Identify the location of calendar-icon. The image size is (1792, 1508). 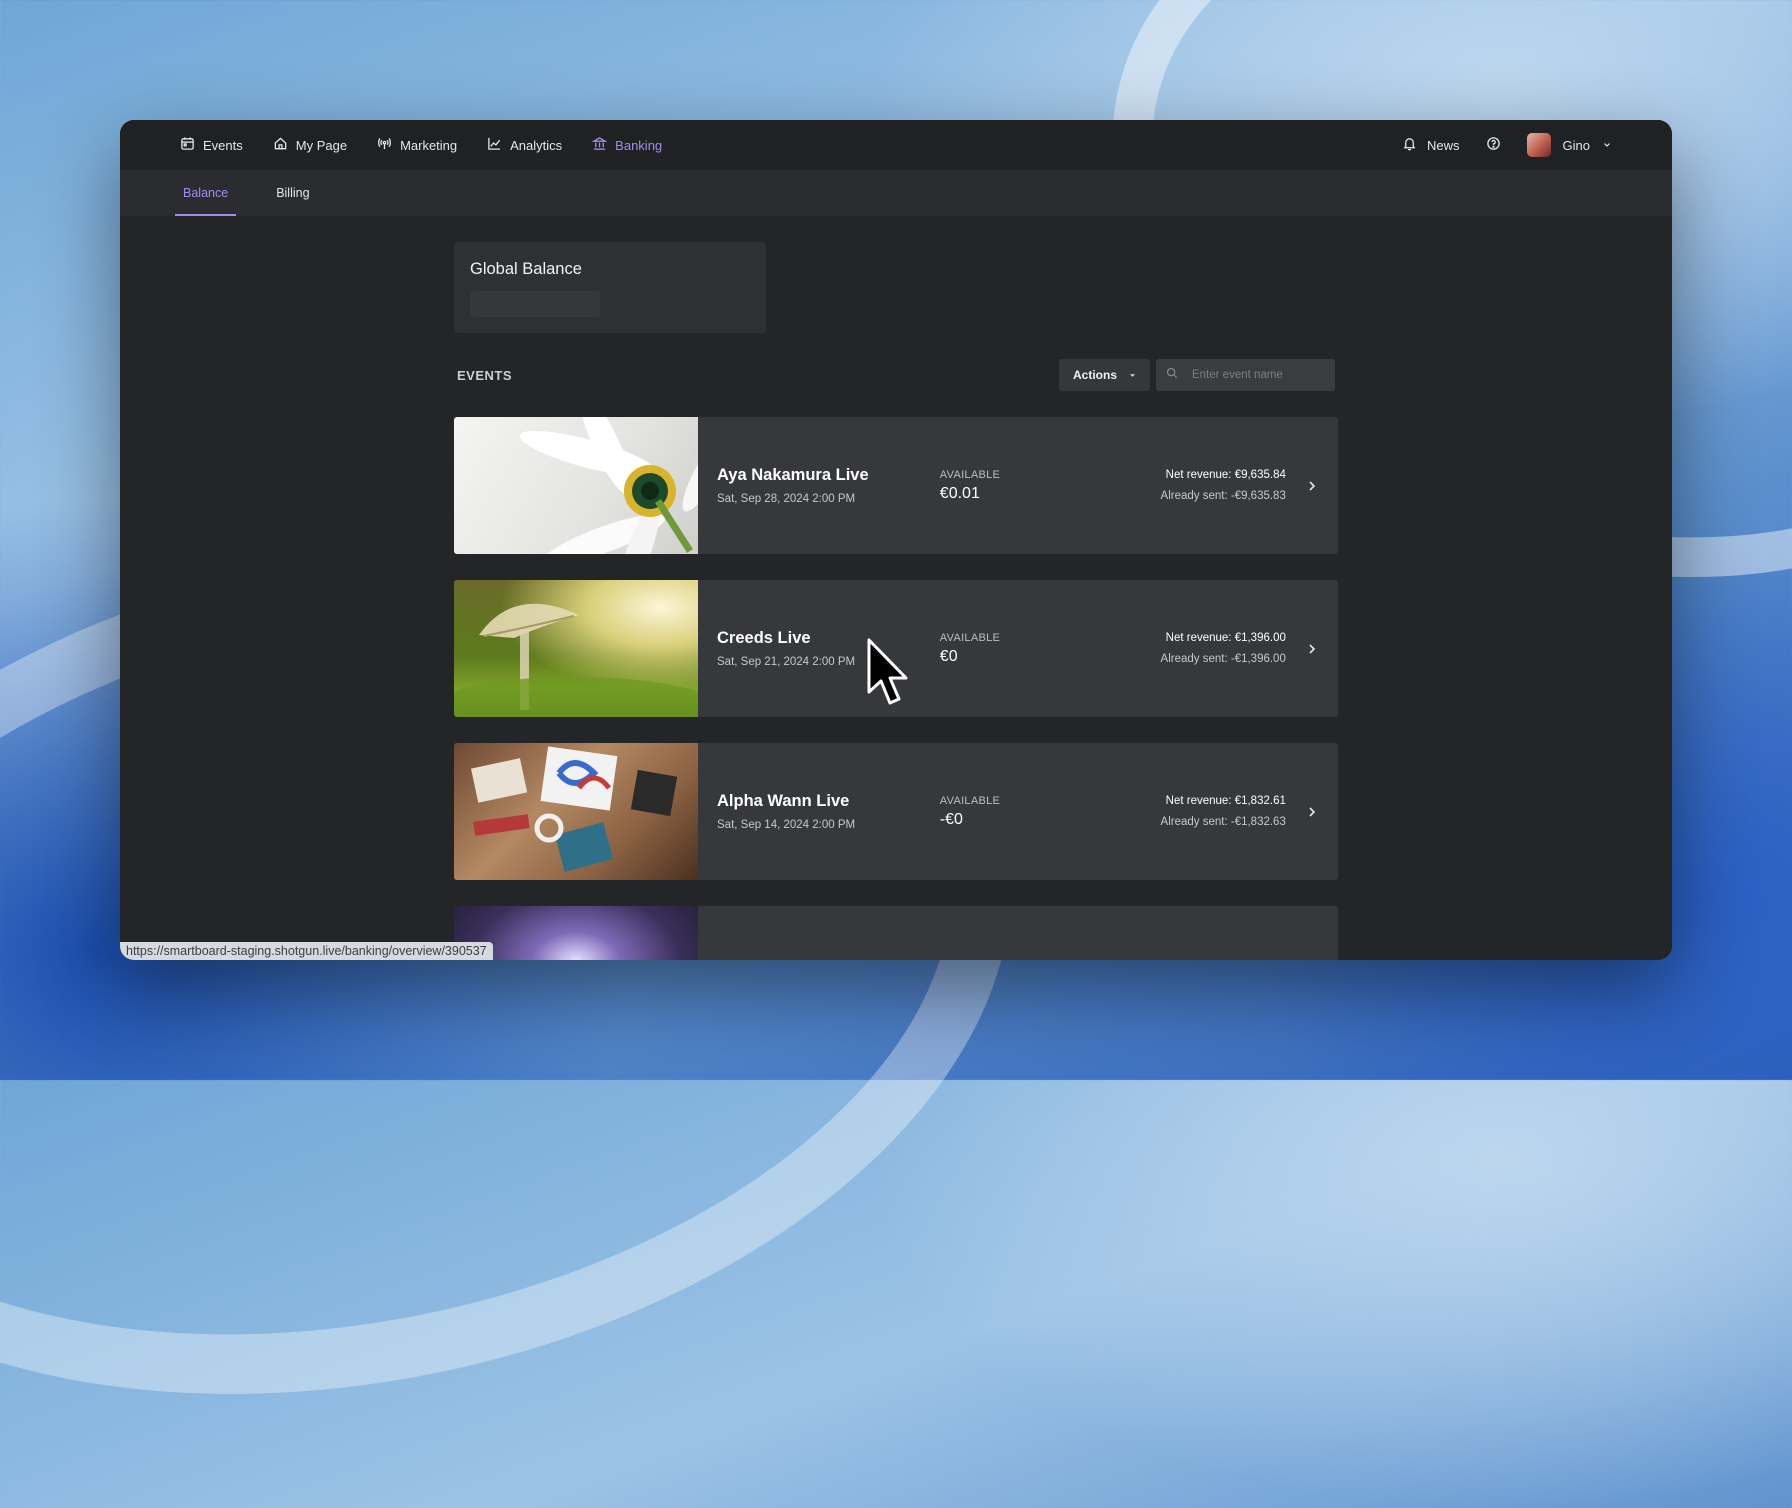
(187, 145).